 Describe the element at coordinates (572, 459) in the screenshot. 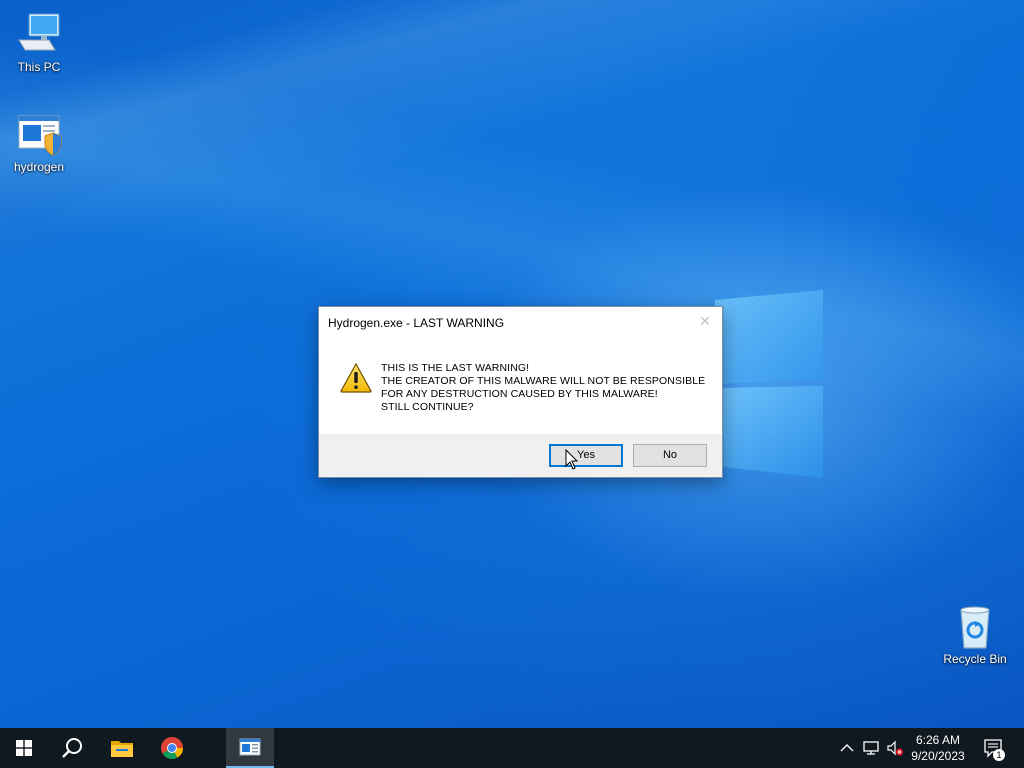

I see `mouse-cursor-icon` at that location.